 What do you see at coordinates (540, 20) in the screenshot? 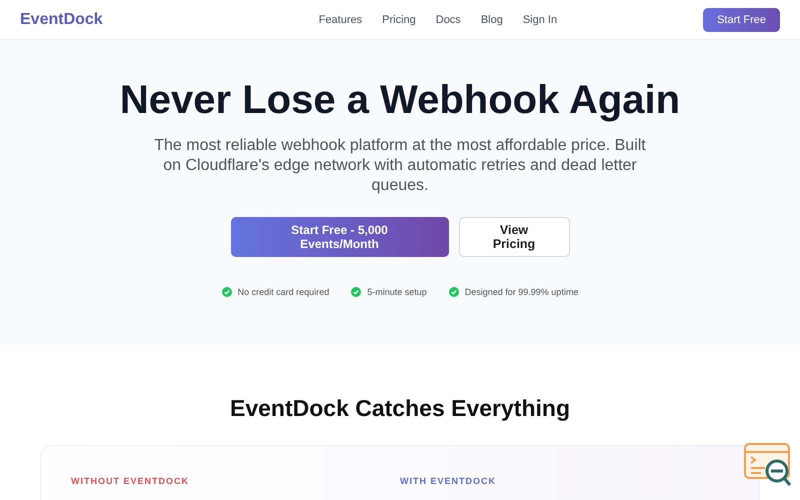
I see `nav-link: Sign In` at bounding box center [540, 20].